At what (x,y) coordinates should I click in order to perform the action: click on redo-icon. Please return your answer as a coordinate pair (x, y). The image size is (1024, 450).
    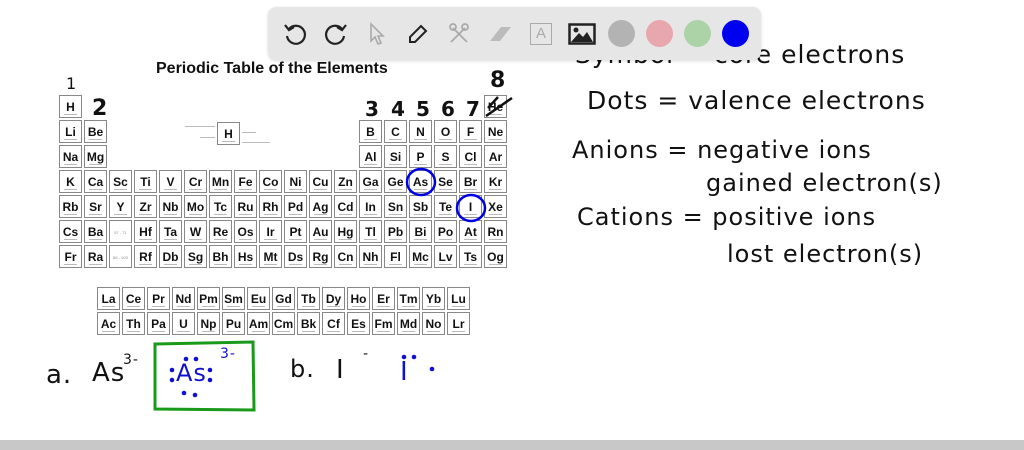
    Looking at the image, I should click on (336, 34).